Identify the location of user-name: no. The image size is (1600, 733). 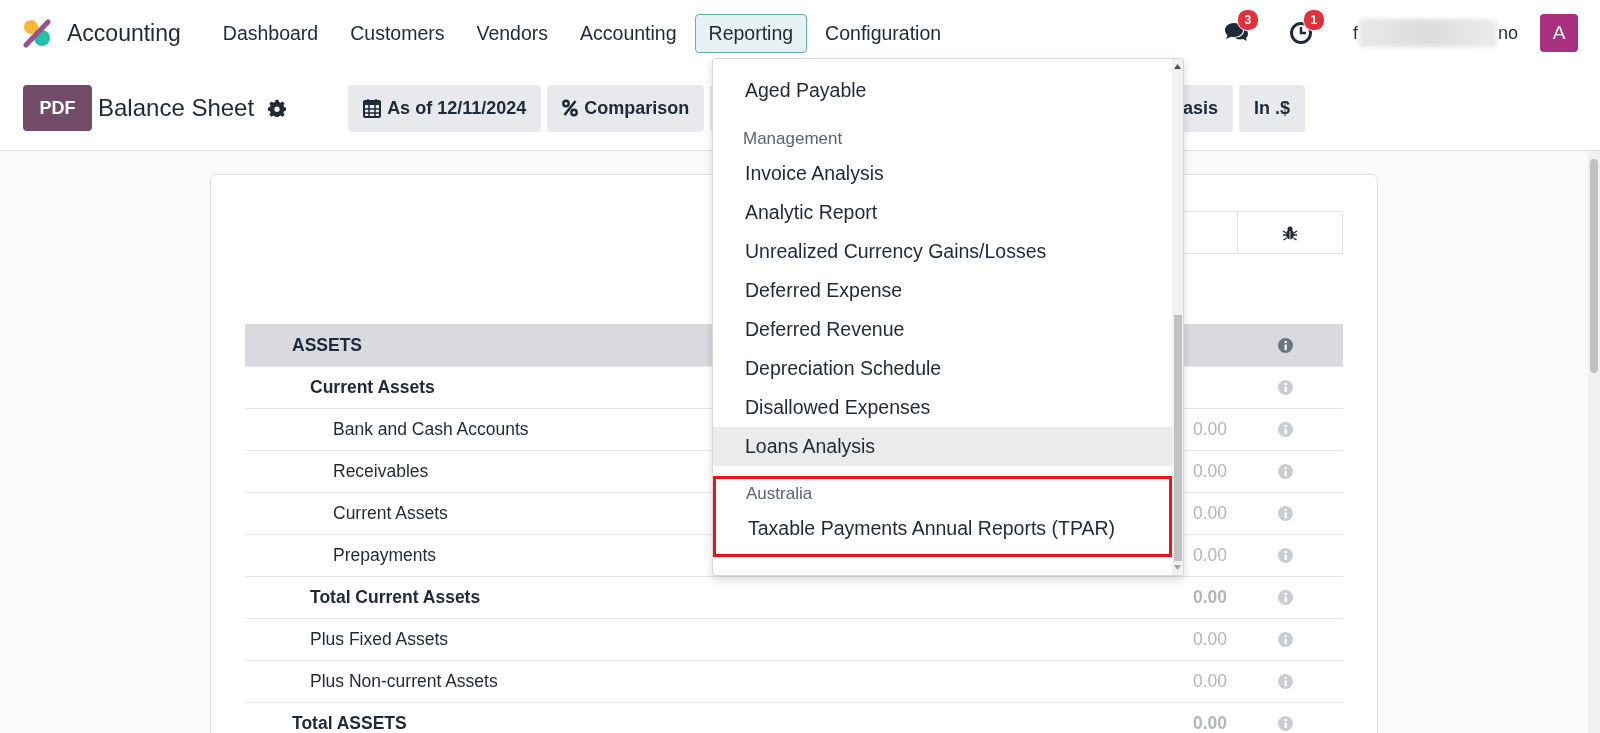
(1507, 33).